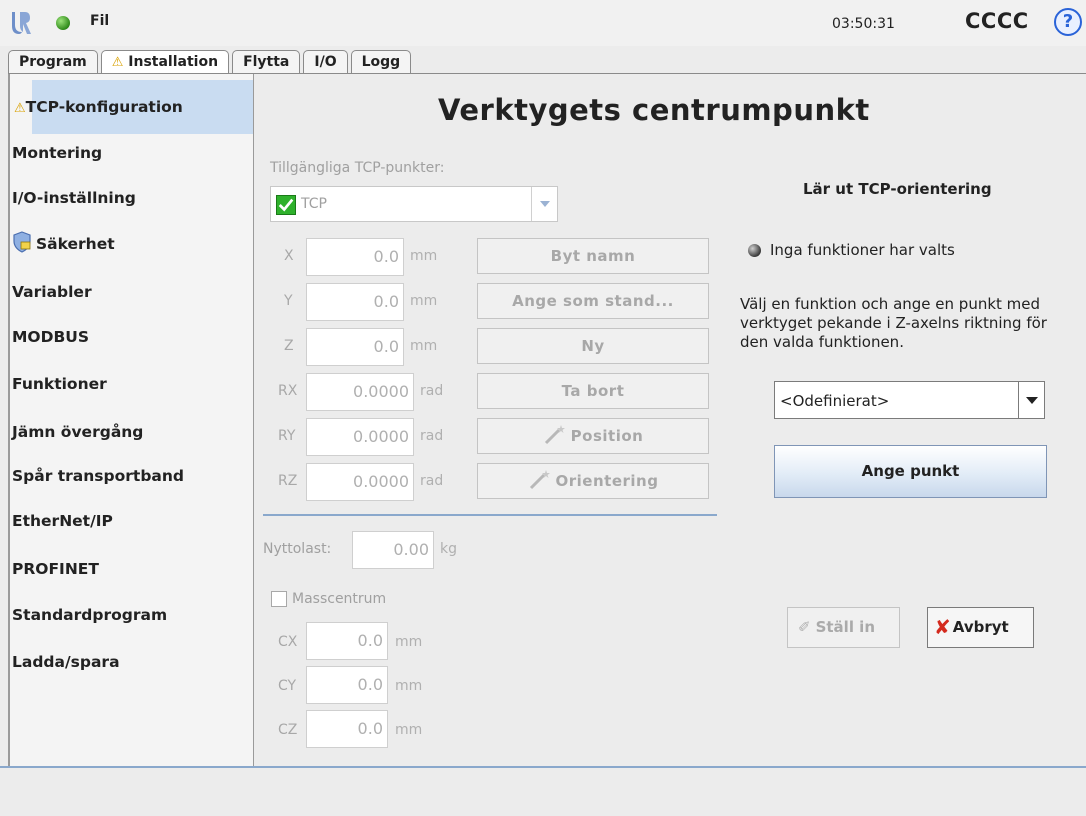 The image size is (1086, 816). I want to click on set-point-button: Ange punkt, so click(910, 471).